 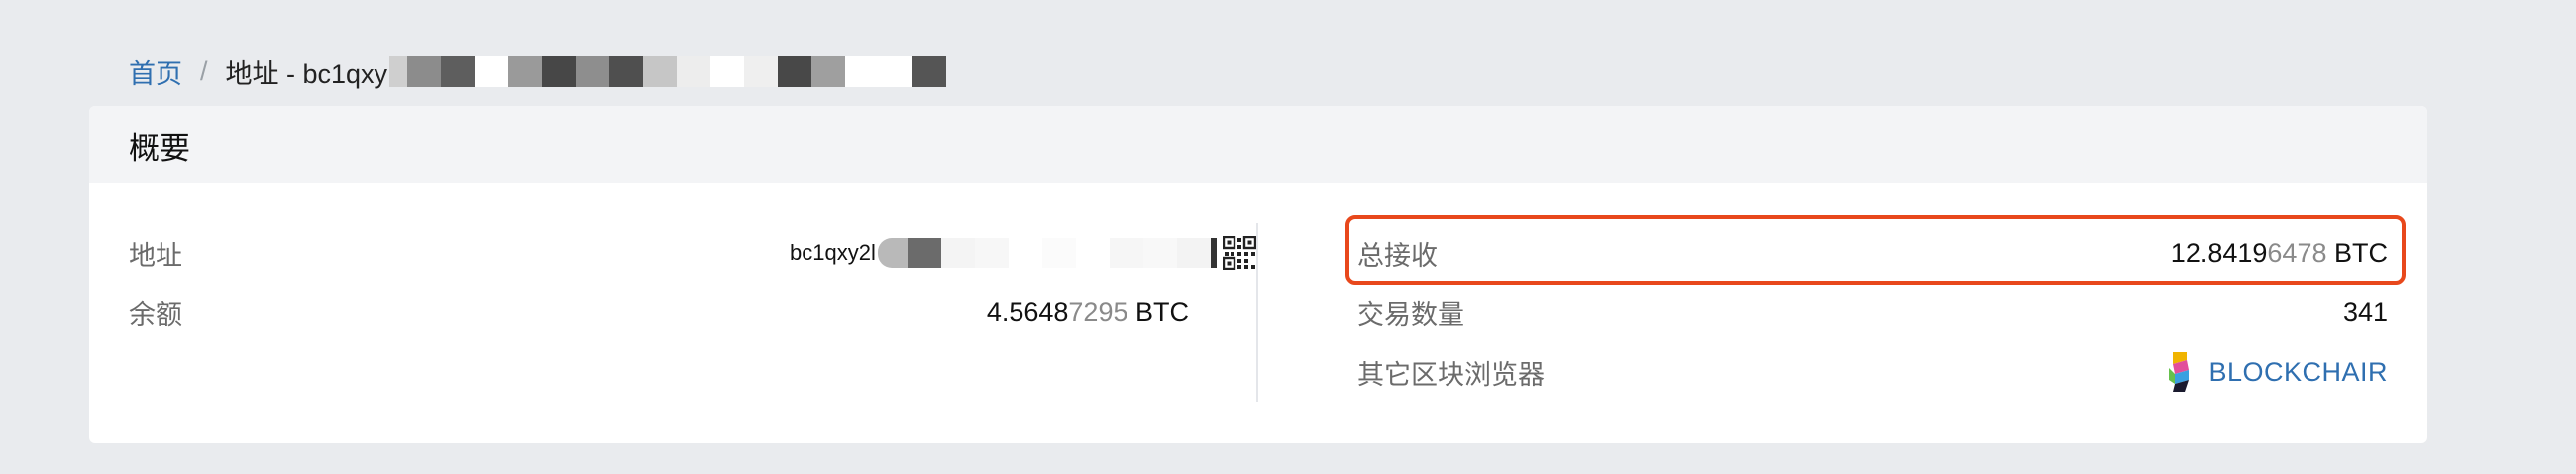 I want to click on address-label: 地址, so click(x=156, y=255).